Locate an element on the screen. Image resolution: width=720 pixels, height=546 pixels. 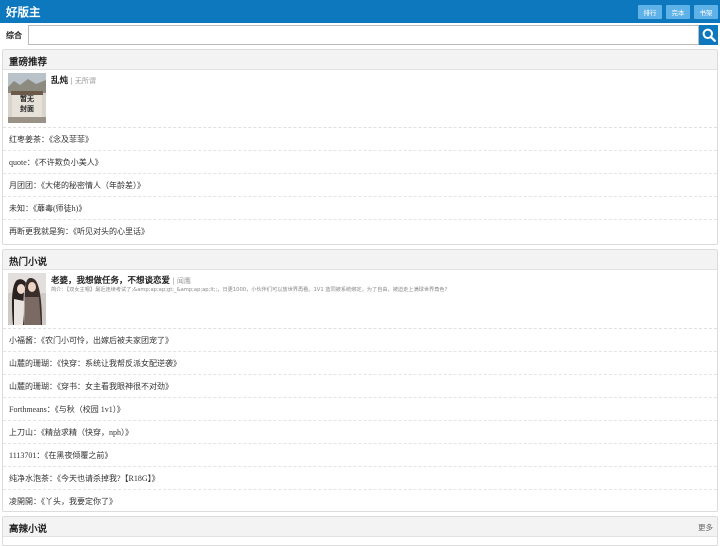
site-logo: 好版主 is located at coordinates (23, 12).